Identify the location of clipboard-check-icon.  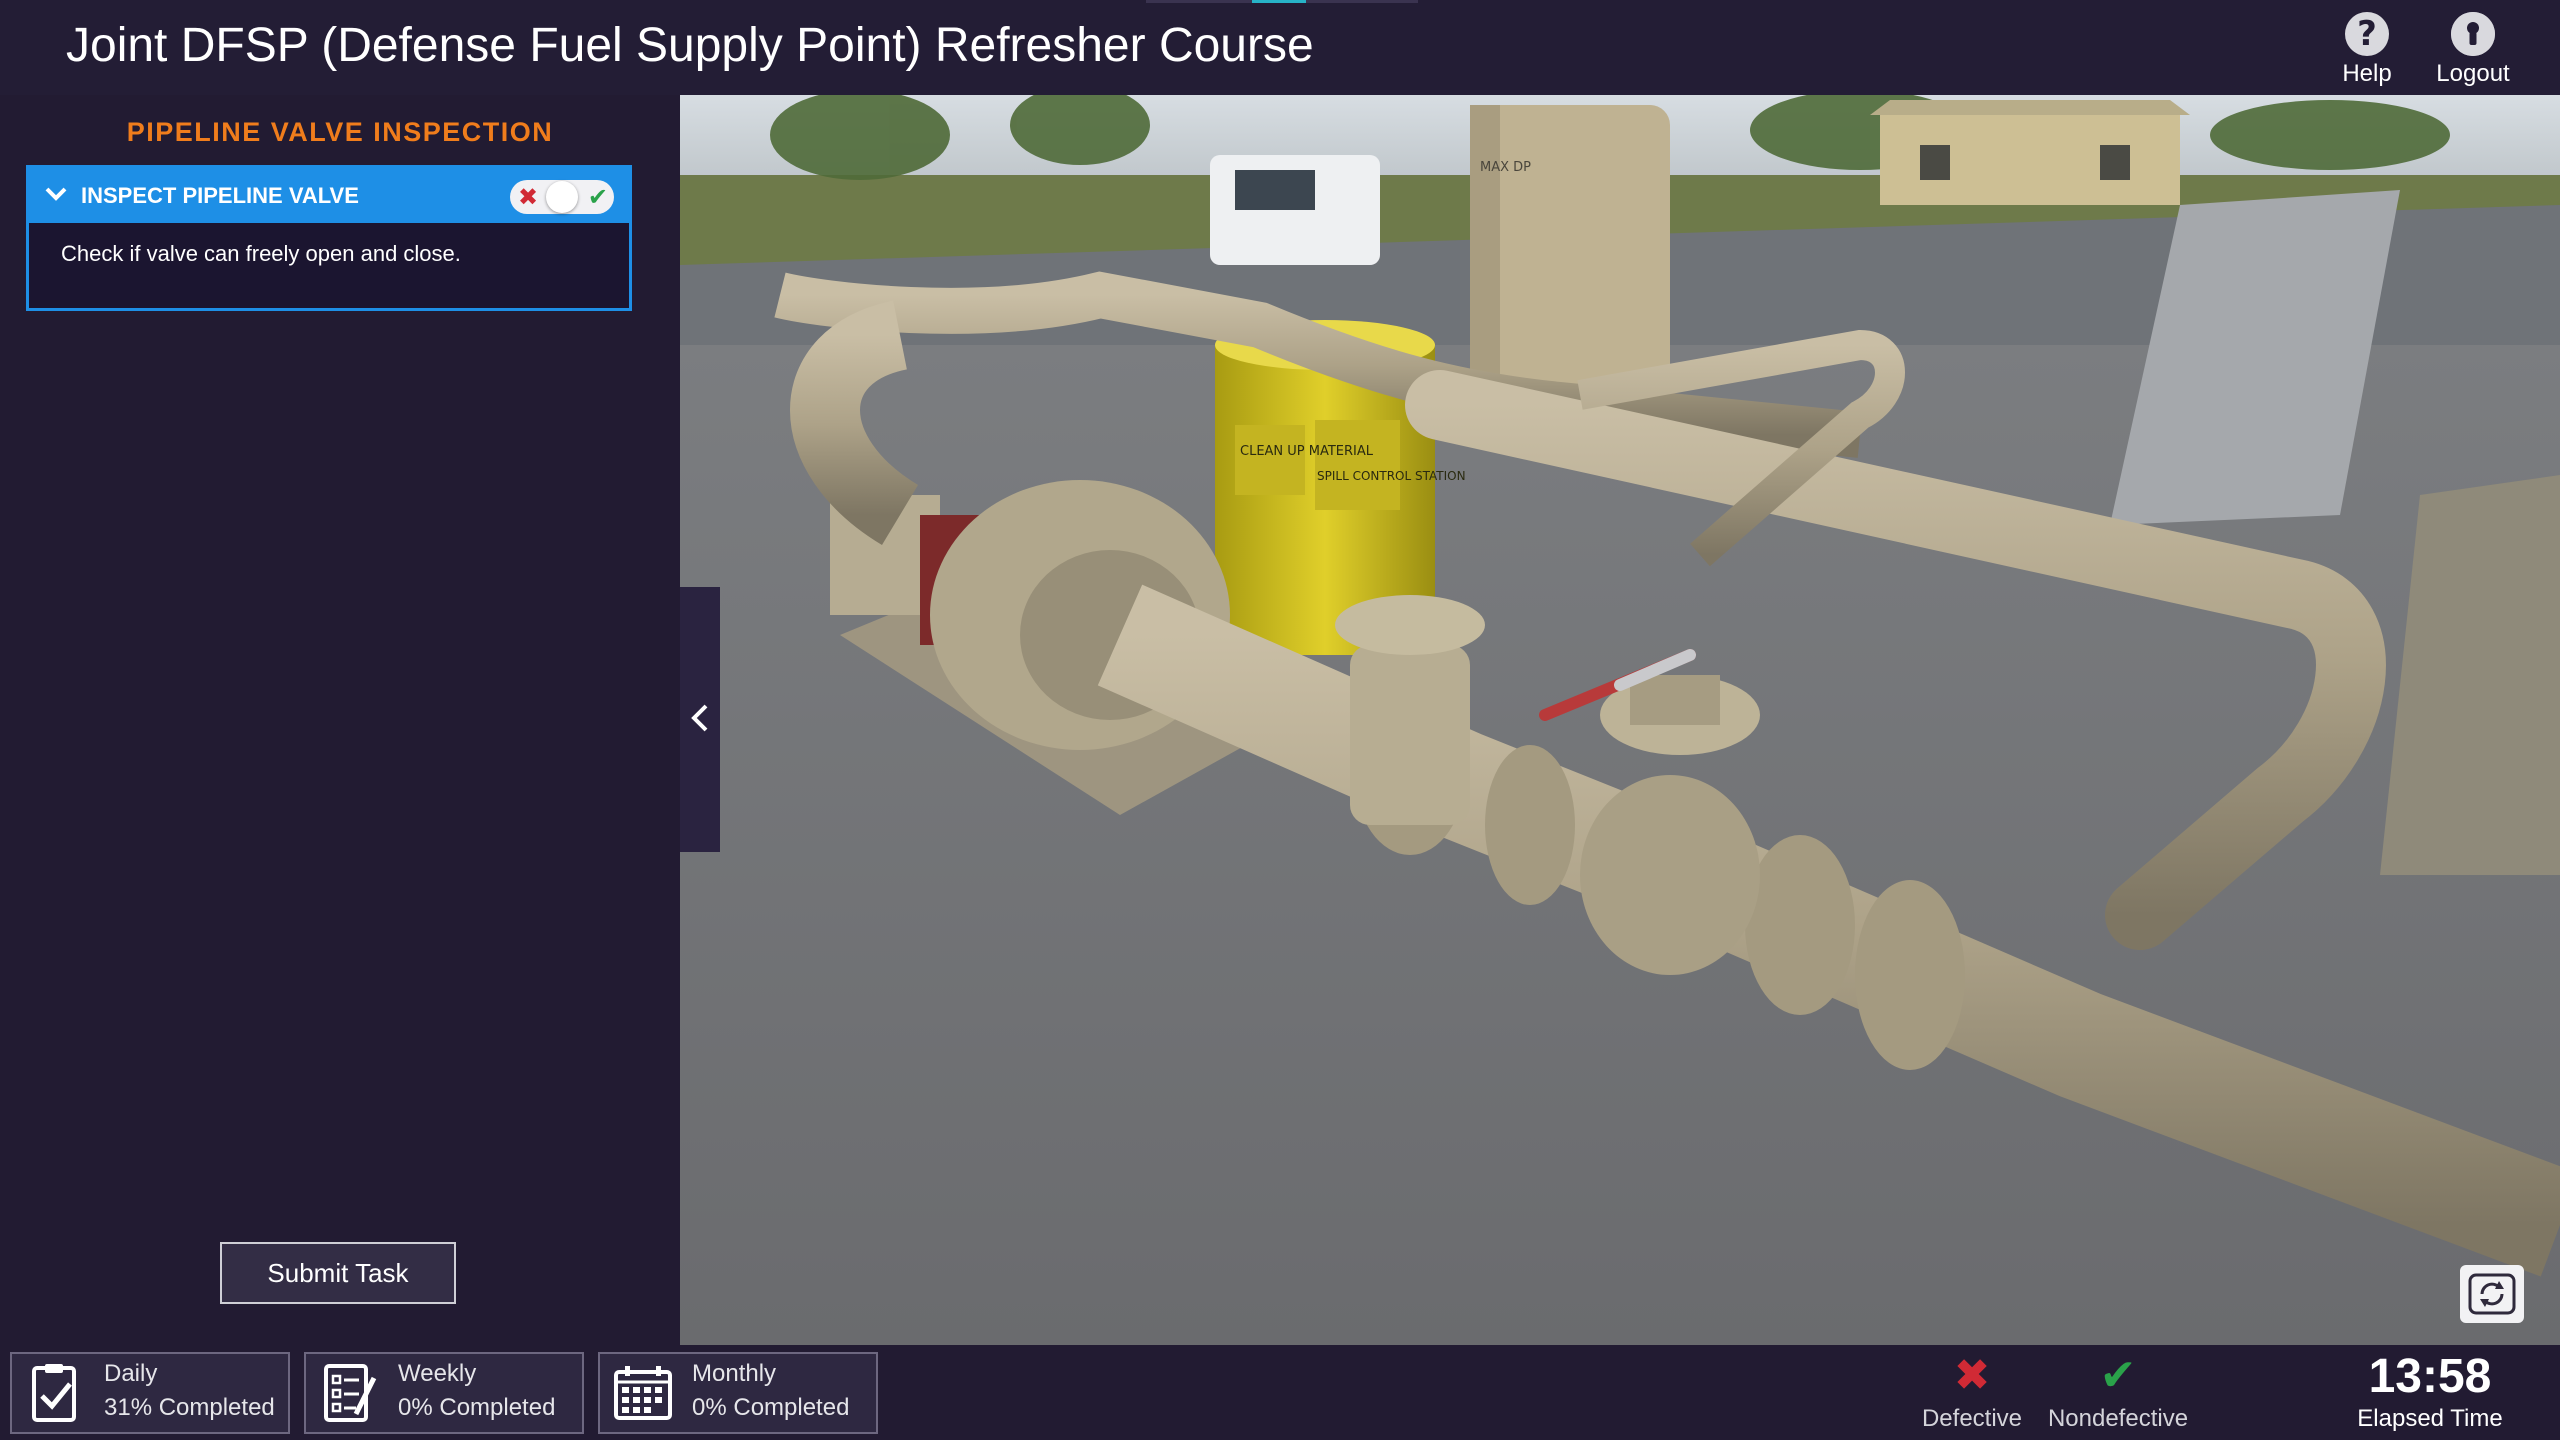
(55, 1393).